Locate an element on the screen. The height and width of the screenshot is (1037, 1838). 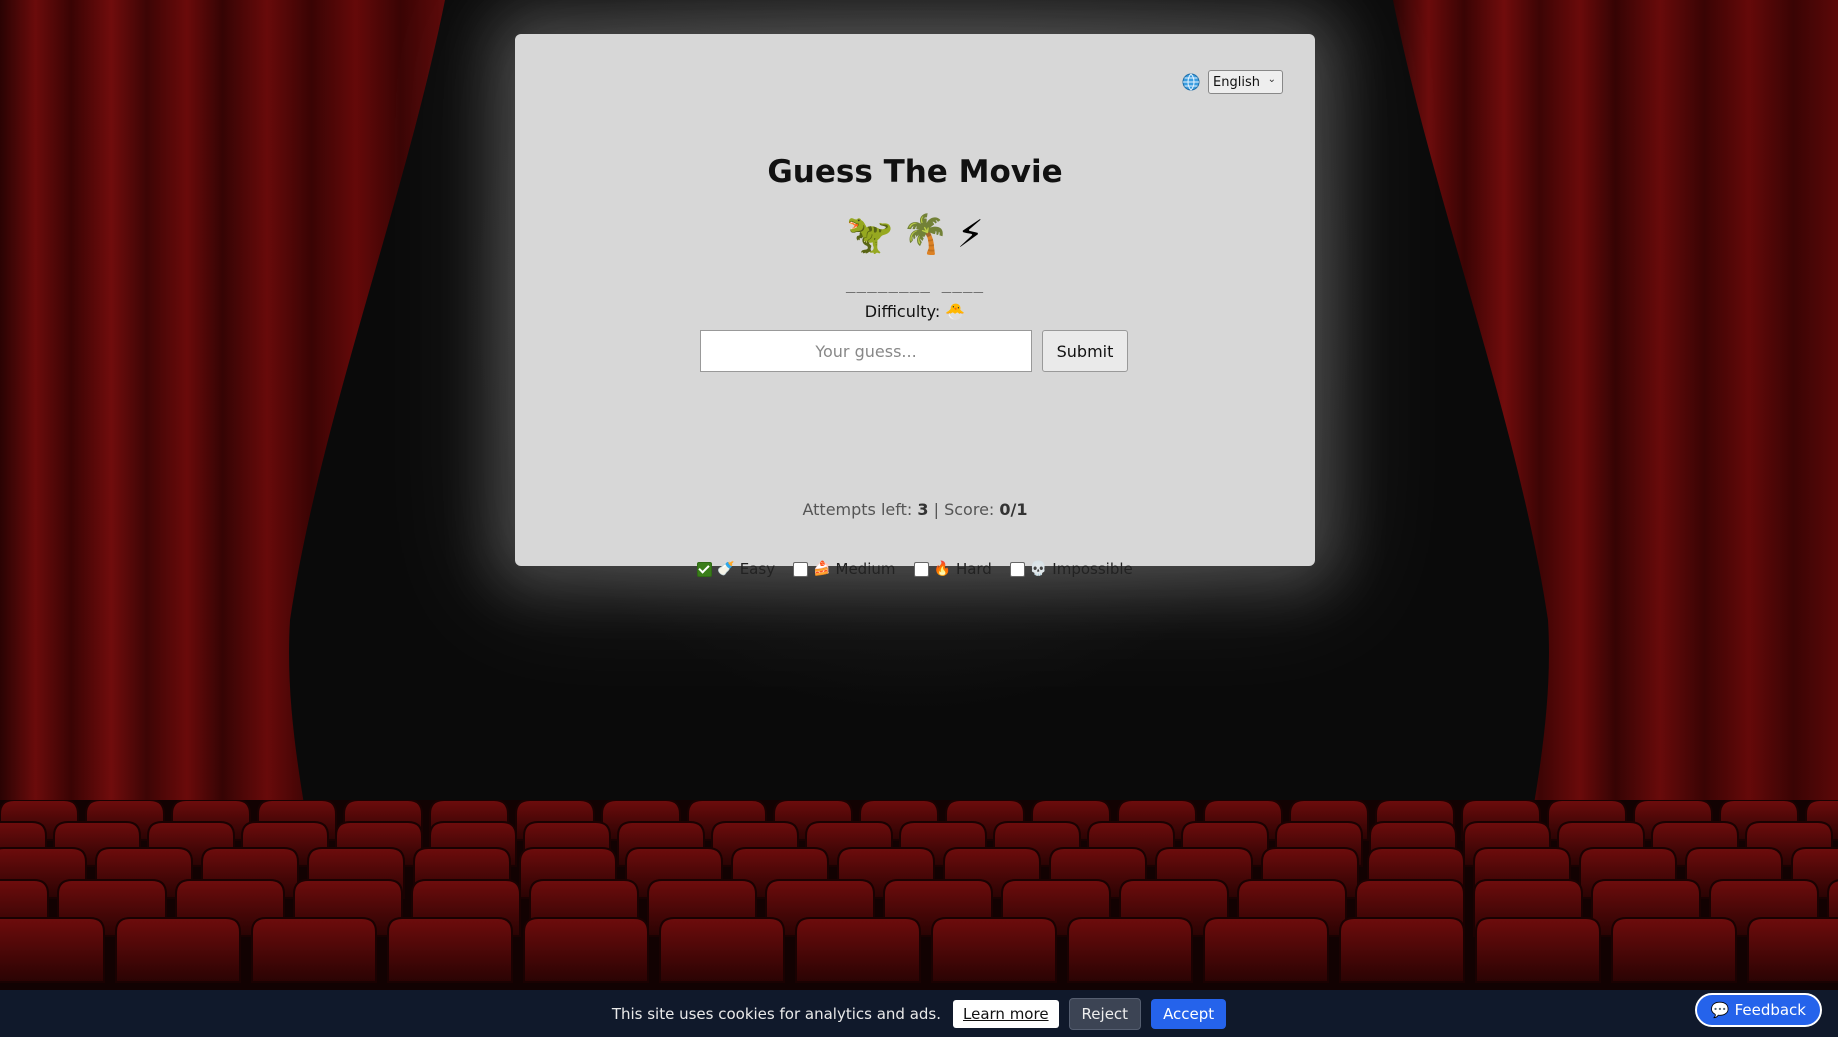
clue-emoji-dinosaur: 🦖 is located at coordinates (870, 234).